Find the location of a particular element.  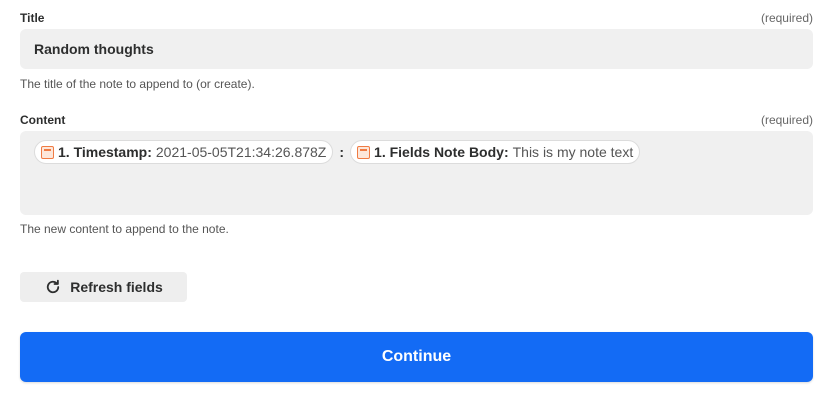

pill-key: 1. Timestamp: is located at coordinates (105, 152).